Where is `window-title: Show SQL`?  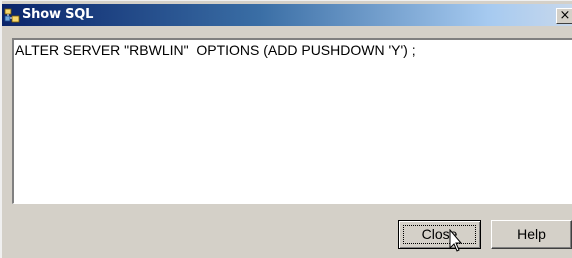 window-title: Show SQL is located at coordinates (58, 14).